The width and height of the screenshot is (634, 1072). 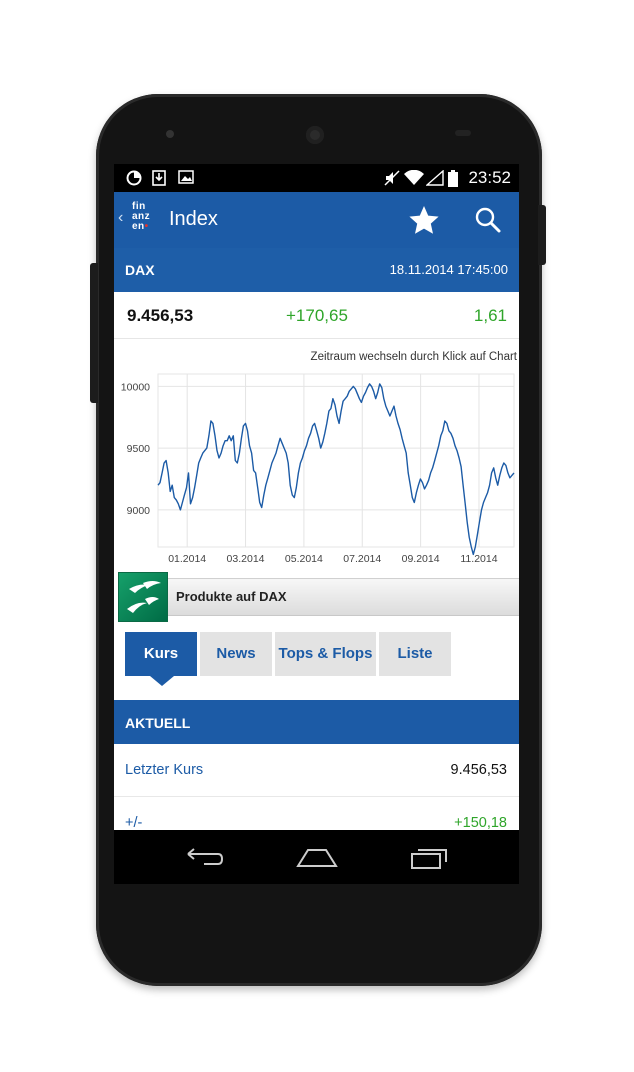 I want to click on tab-tops-flops: Tops & Flops, so click(x=325, y=654).